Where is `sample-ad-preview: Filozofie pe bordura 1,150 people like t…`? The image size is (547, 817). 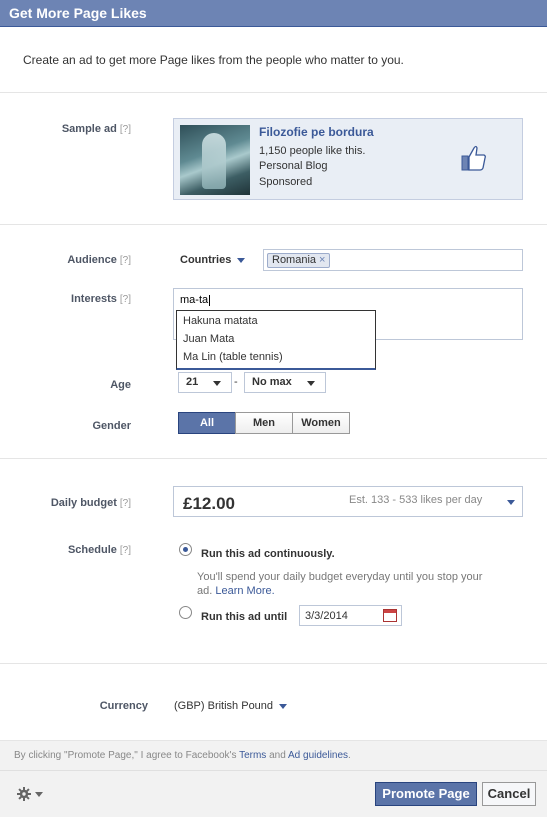
sample-ad-preview: Filozofie pe bordura 1,150 people like t… is located at coordinates (348, 159).